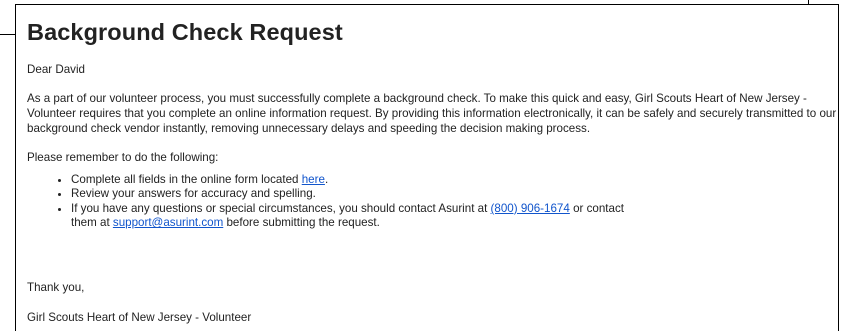 Image resolution: width=841 pixels, height=331 pixels. What do you see at coordinates (313, 179) in the screenshot?
I see `online-form-link: here` at bounding box center [313, 179].